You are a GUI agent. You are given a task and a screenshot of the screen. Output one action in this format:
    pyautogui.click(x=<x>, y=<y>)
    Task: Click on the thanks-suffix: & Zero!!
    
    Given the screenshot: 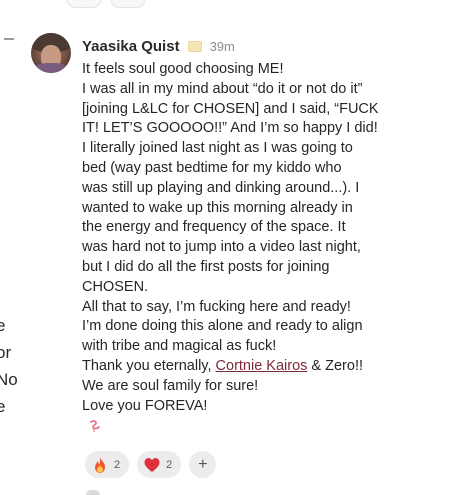 What is the action you would take?
    pyautogui.click(x=335, y=365)
    